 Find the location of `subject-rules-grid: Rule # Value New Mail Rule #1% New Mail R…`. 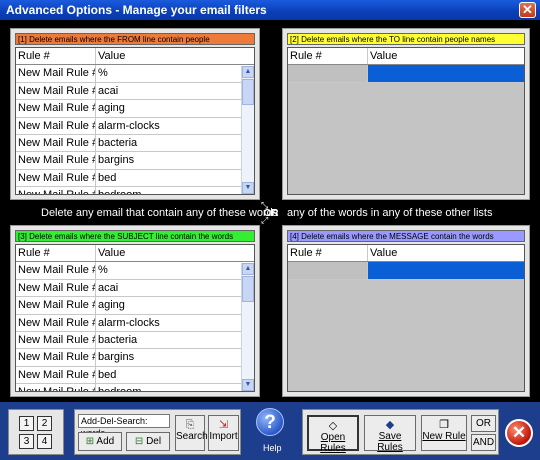

subject-rules-grid: Rule # Value New Mail Rule #1% New Mail R… is located at coordinates (135, 318).